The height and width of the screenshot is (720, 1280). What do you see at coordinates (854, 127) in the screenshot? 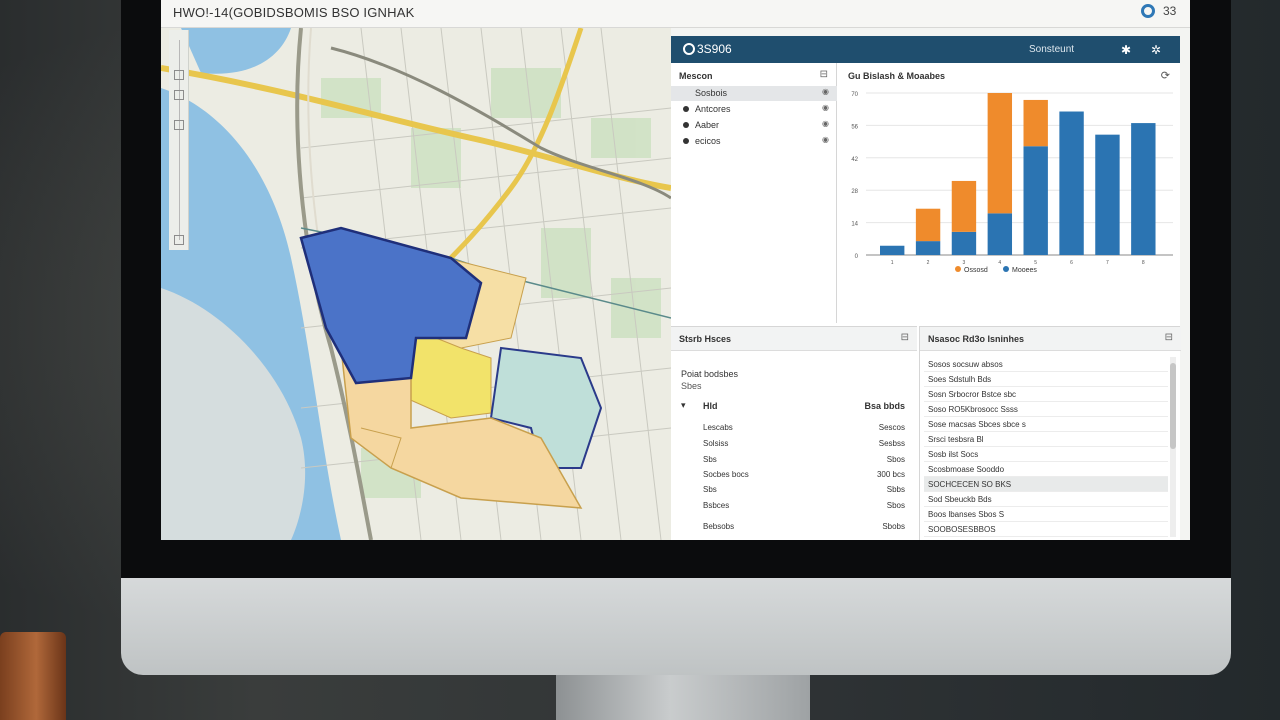
I see `y-tick-label: 56` at bounding box center [854, 127].